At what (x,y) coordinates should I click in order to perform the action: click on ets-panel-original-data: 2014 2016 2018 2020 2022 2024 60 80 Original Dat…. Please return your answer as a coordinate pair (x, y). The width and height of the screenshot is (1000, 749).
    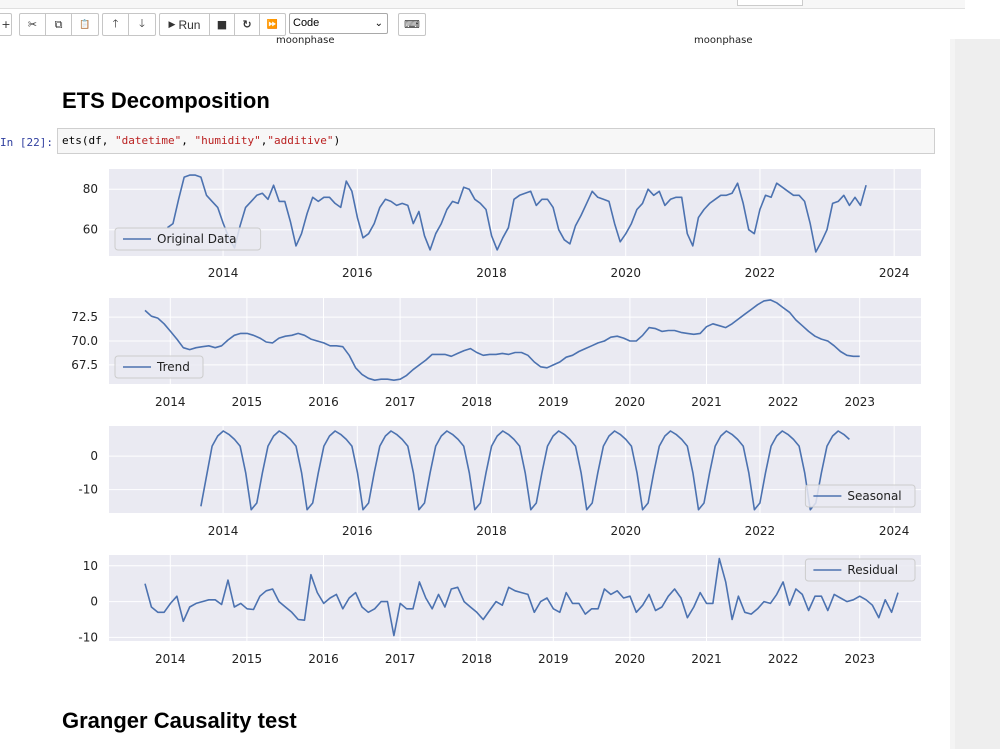
    Looking at the image, I should click on (502, 224).